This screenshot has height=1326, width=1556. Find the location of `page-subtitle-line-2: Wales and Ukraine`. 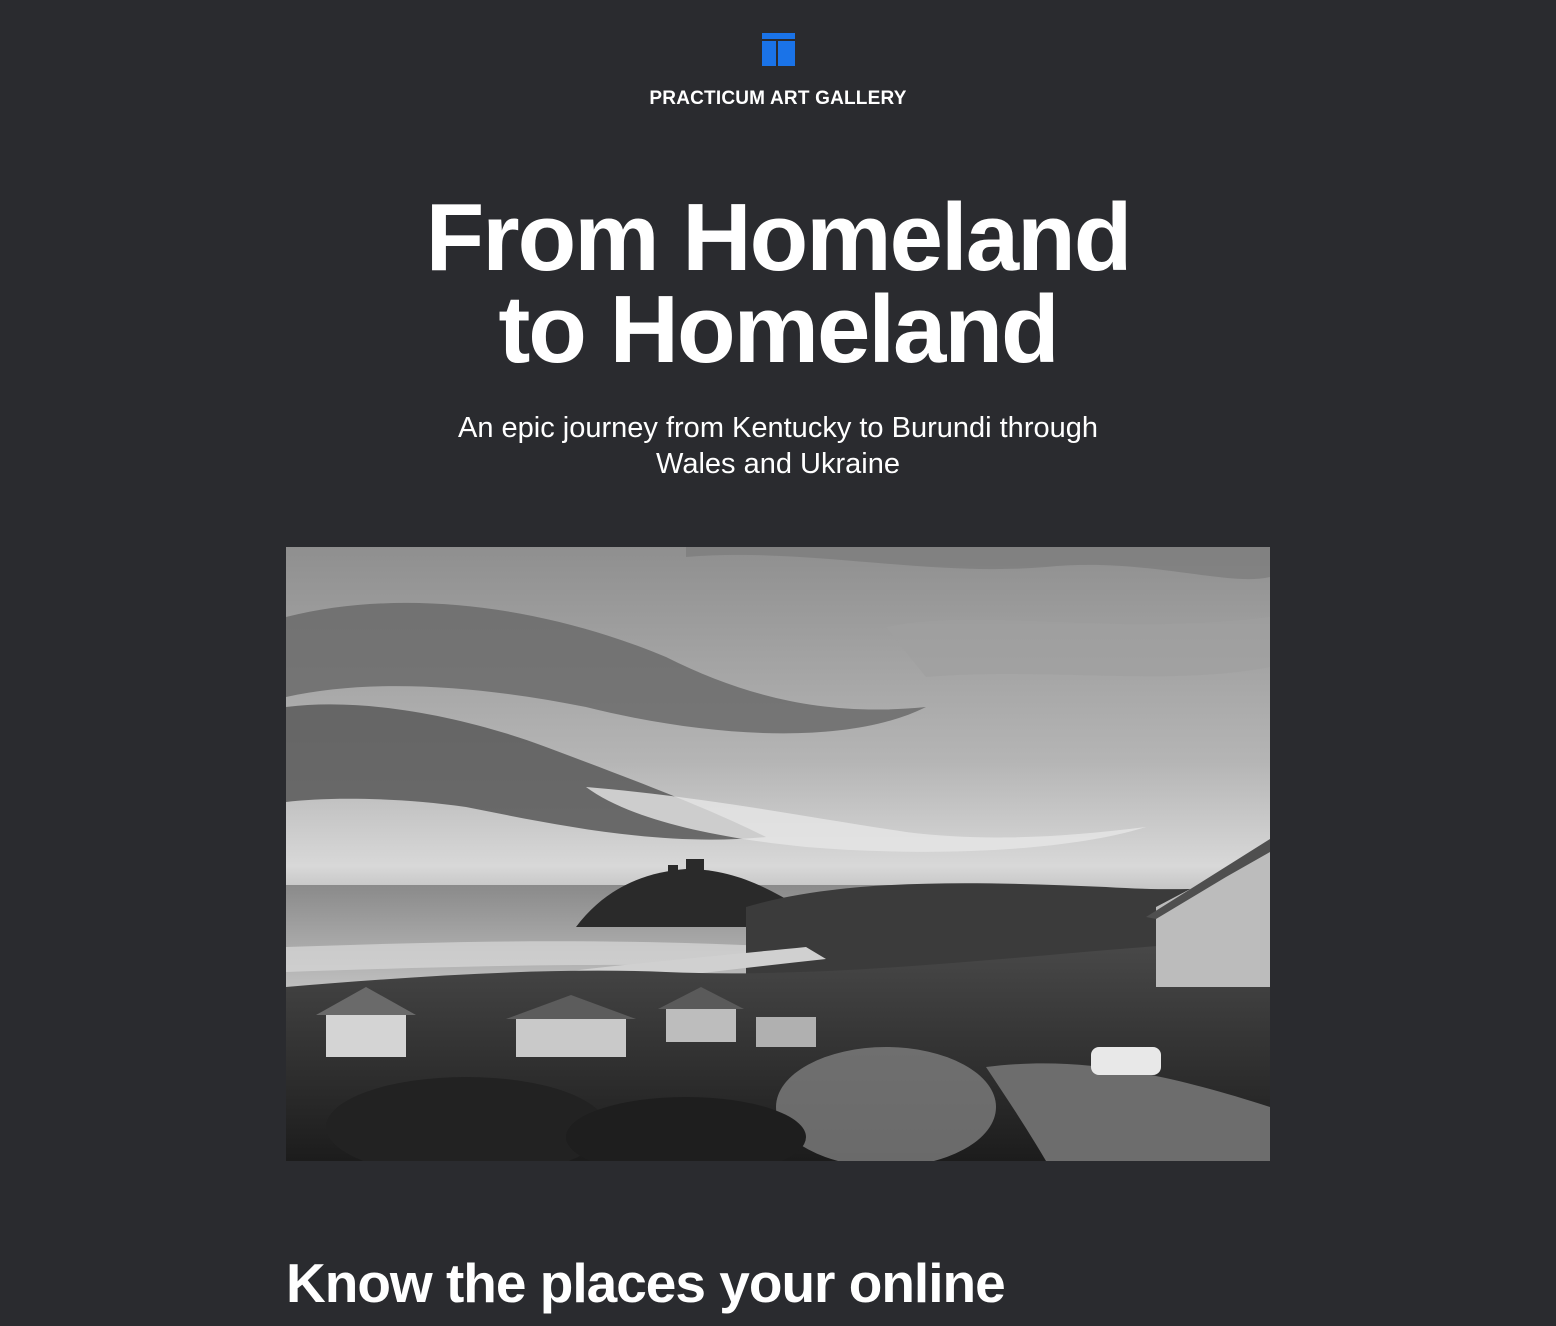

page-subtitle-line-2: Wales and Ukraine is located at coordinates (778, 464).